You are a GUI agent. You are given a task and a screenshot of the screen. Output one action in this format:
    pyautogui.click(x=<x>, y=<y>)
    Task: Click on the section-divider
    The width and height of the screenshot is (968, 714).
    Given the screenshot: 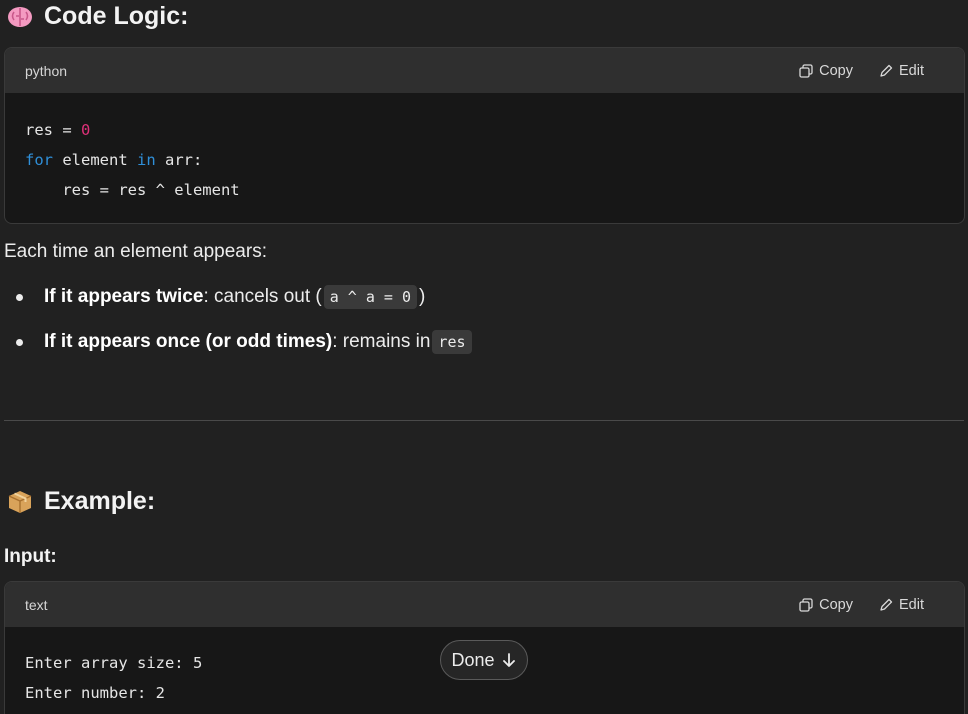 What is the action you would take?
    pyautogui.click(x=484, y=420)
    